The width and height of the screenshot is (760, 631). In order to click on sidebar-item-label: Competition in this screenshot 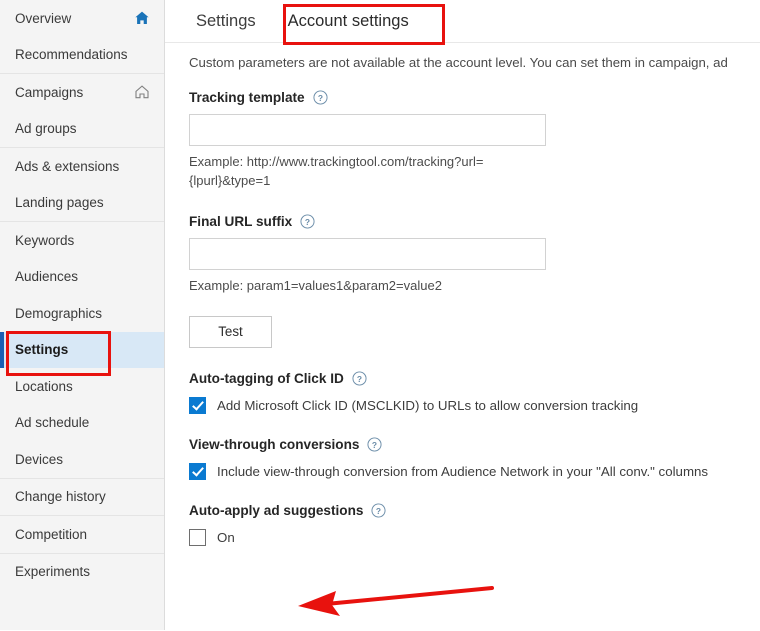, I will do `click(51, 534)`.